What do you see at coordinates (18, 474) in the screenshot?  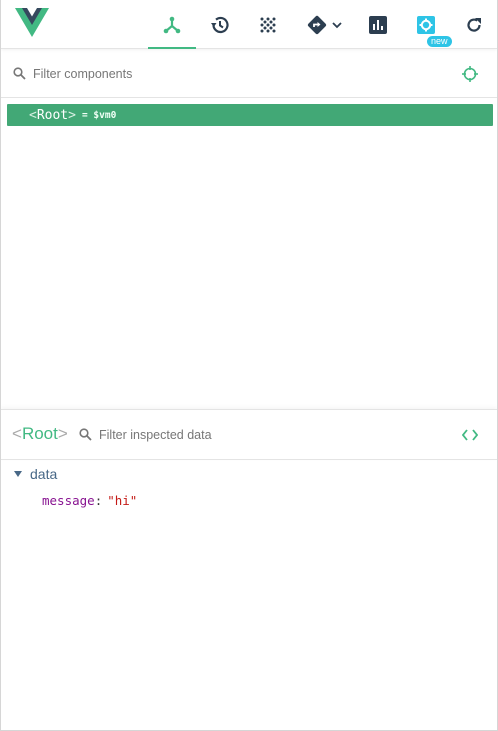 I see `caret-down-icon` at bounding box center [18, 474].